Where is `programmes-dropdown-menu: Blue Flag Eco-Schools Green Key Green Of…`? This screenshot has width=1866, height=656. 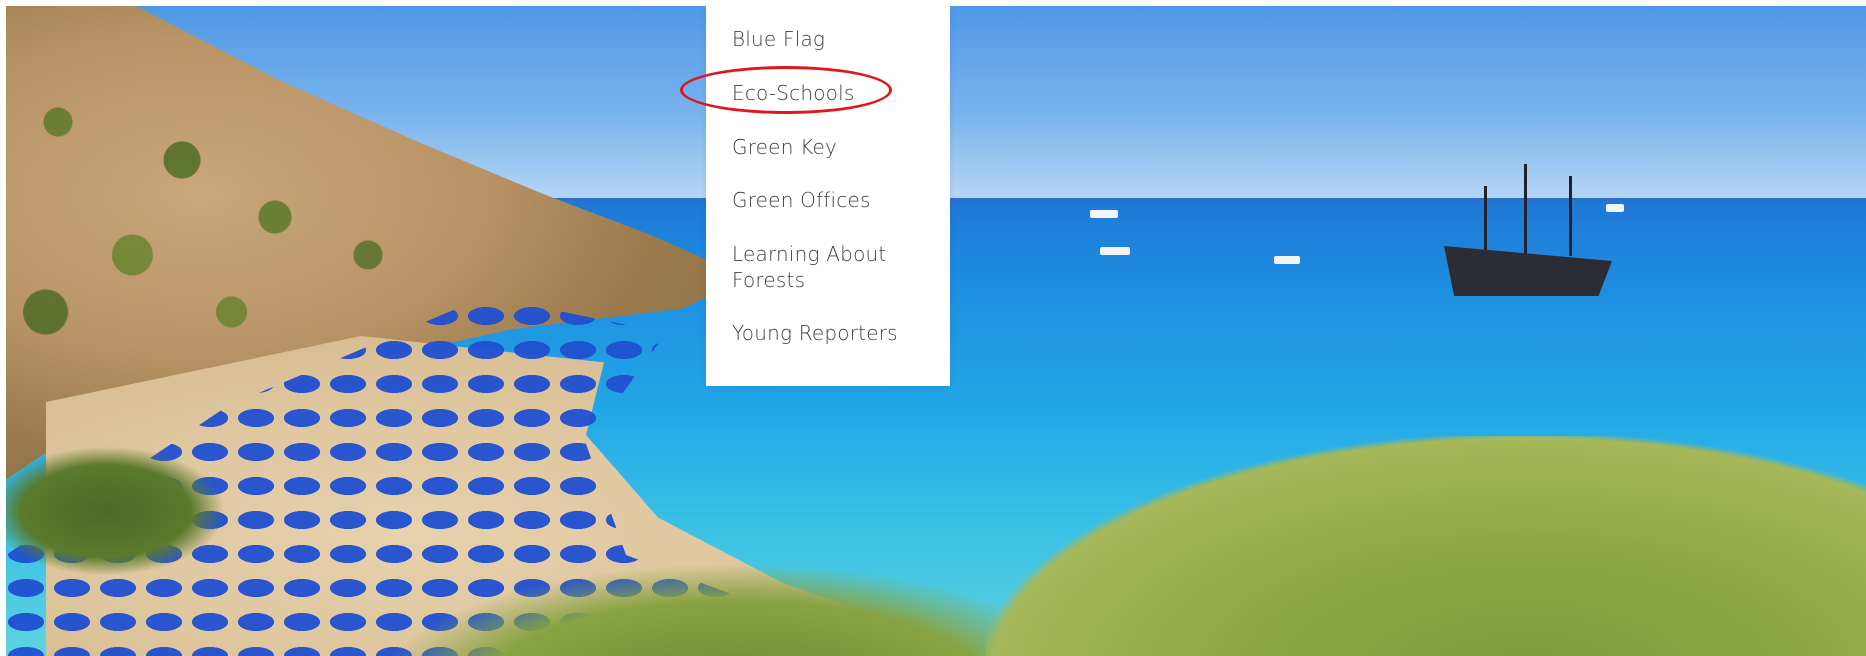
programmes-dropdown-menu: Blue Flag Eco-Schools Green Key Green Of… is located at coordinates (828, 193).